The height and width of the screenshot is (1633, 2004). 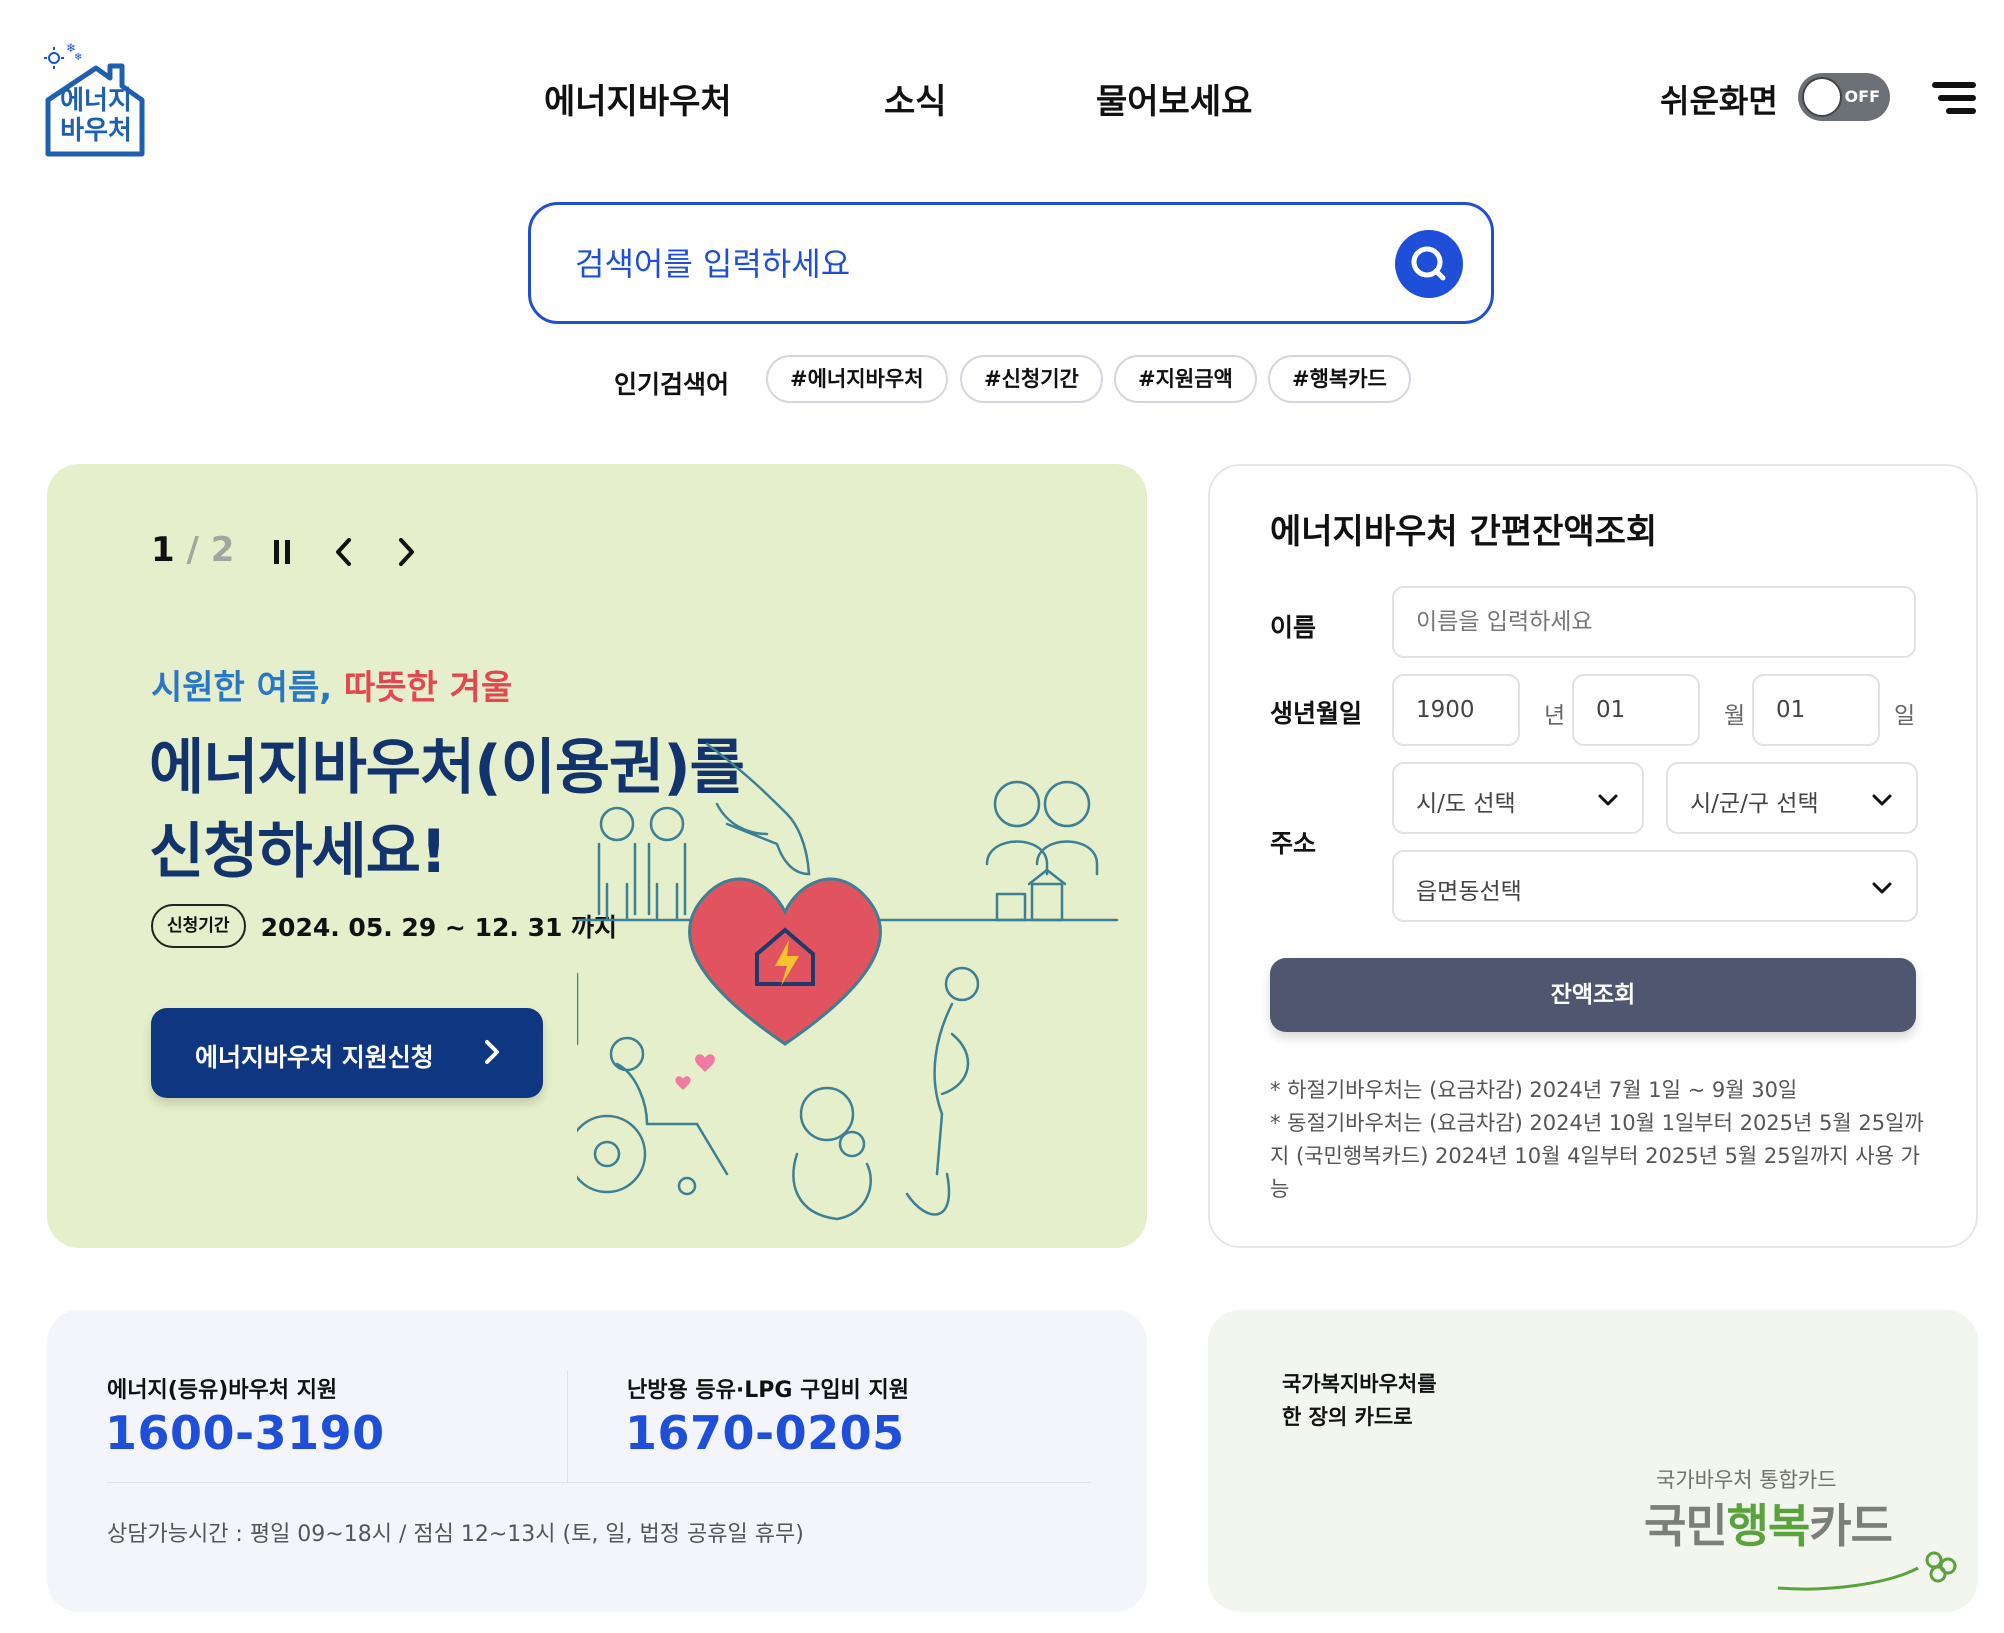 What do you see at coordinates (965, 264) in the screenshot?
I see `search-input` at bounding box center [965, 264].